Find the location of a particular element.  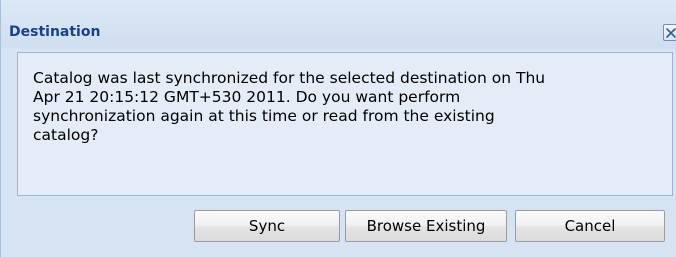

close-x-icon is located at coordinates (671, 33).